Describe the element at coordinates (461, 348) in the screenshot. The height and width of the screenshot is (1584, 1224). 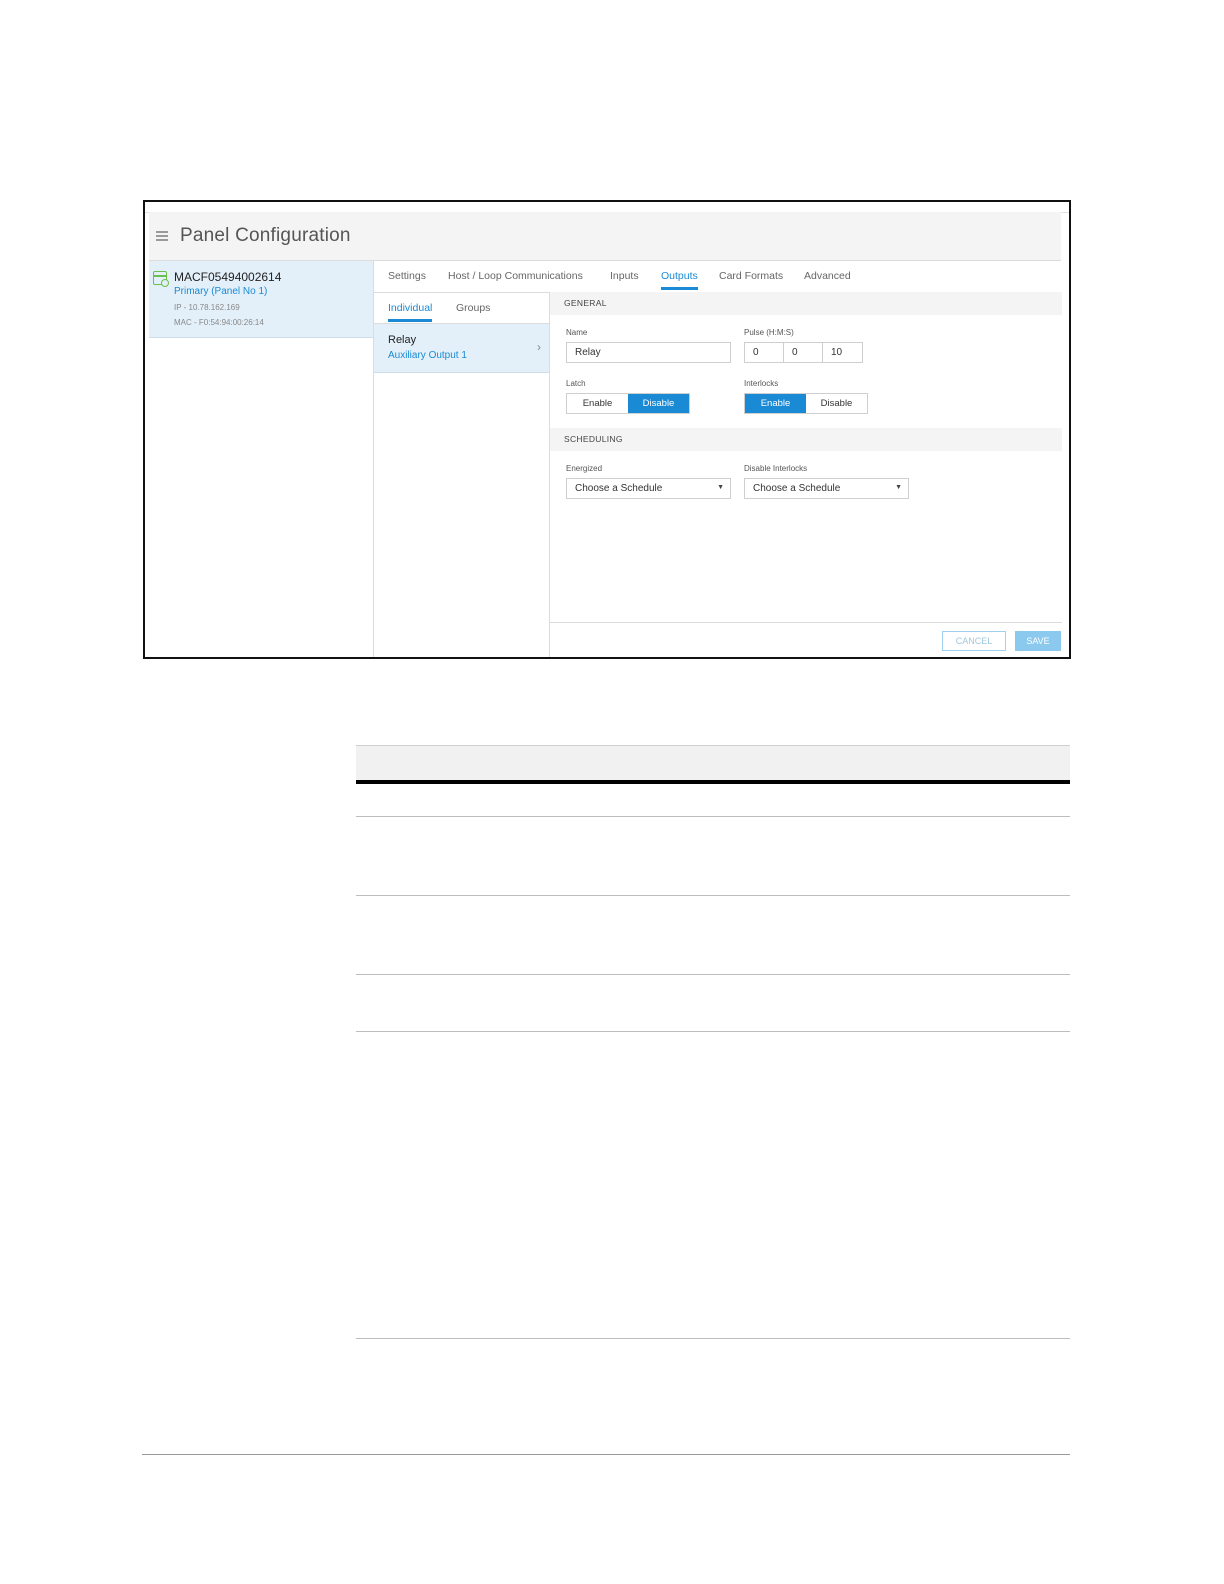
I see `output-list-item: Relay Auxiliary Output 1 ›` at that location.